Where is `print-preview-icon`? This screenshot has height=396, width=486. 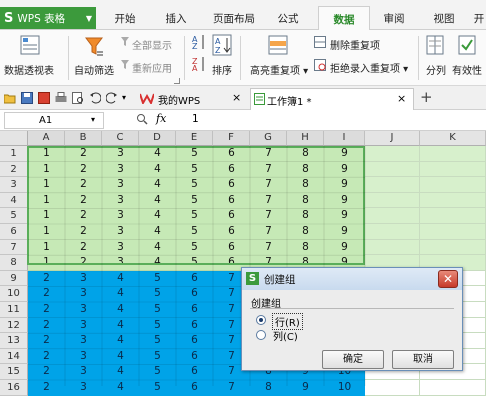
print-preview-icon is located at coordinates (78, 98).